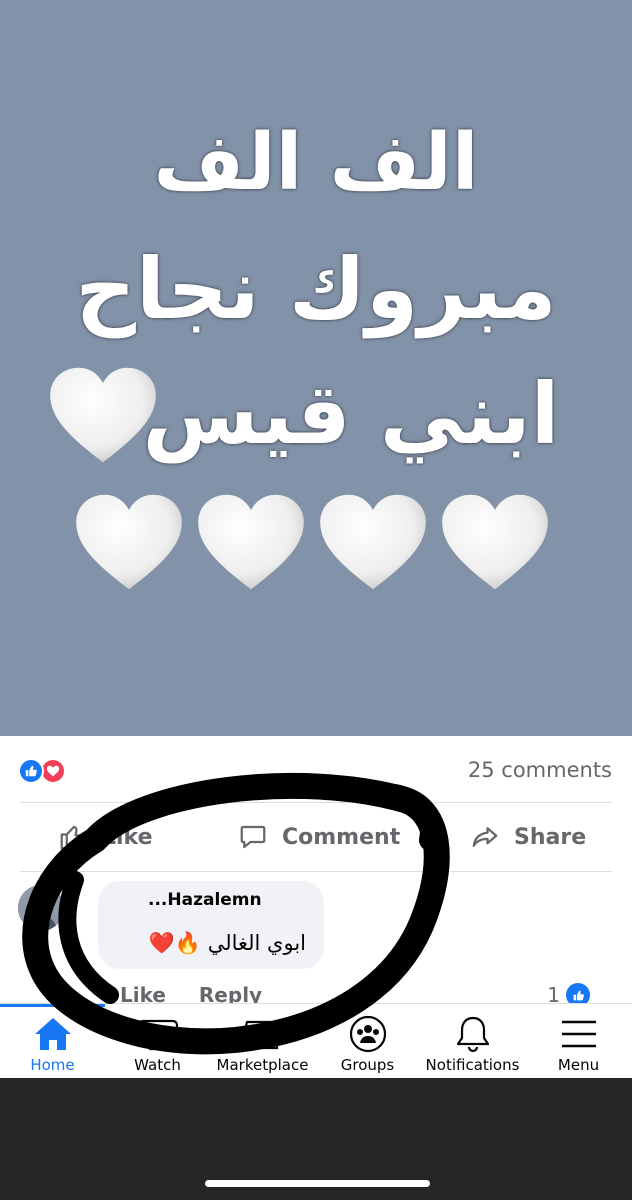 Image resolution: width=632 pixels, height=1200 pixels. Describe the element at coordinates (41, 908) in the screenshot. I see `avatar` at that location.